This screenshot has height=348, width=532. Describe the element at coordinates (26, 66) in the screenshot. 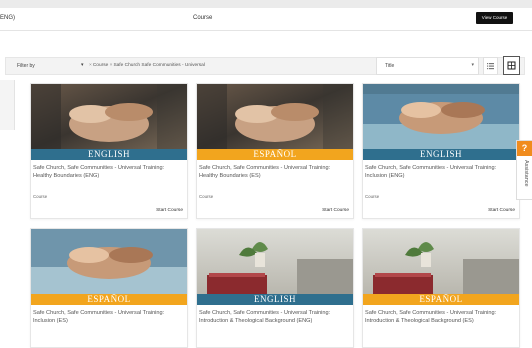

I see `filter-by-dropdown: Filter by` at that location.